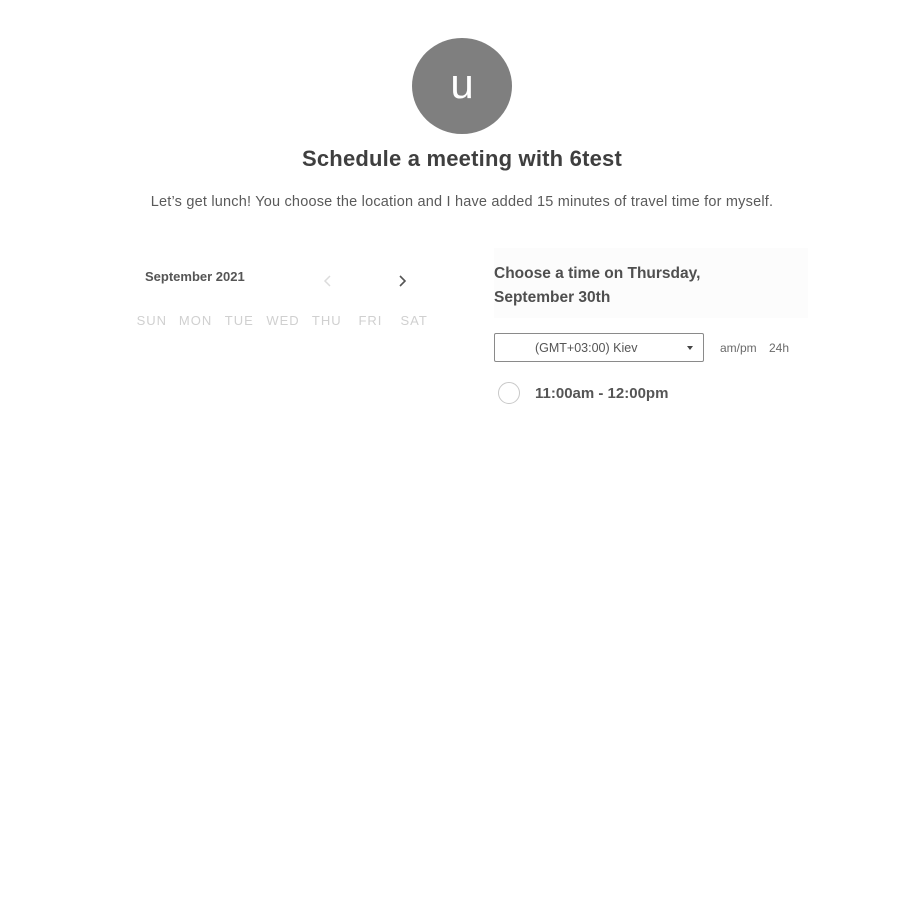 The width and height of the screenshot is (900, 900). I want to click on page-title: Schedule a meeting with 6test, so click(462, 158).